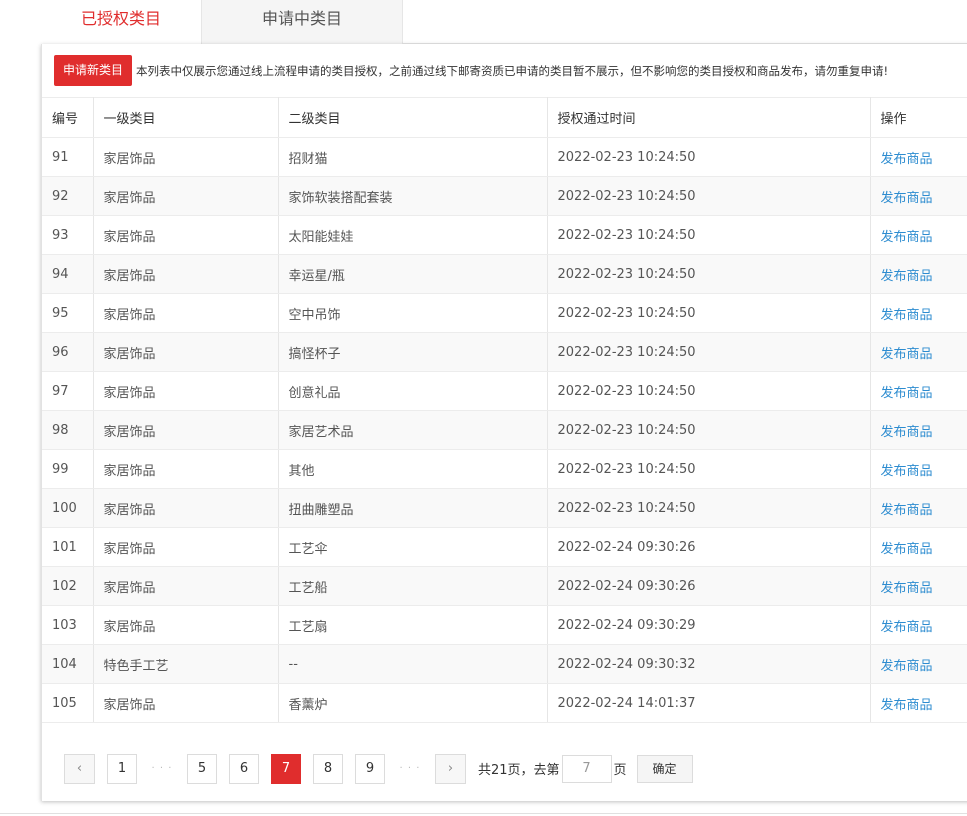 The height and width of the screenshot is (816, 967). Describe the element at coordinates (68, 196) in the screenshot. I see `table-cell: 92` at that location.